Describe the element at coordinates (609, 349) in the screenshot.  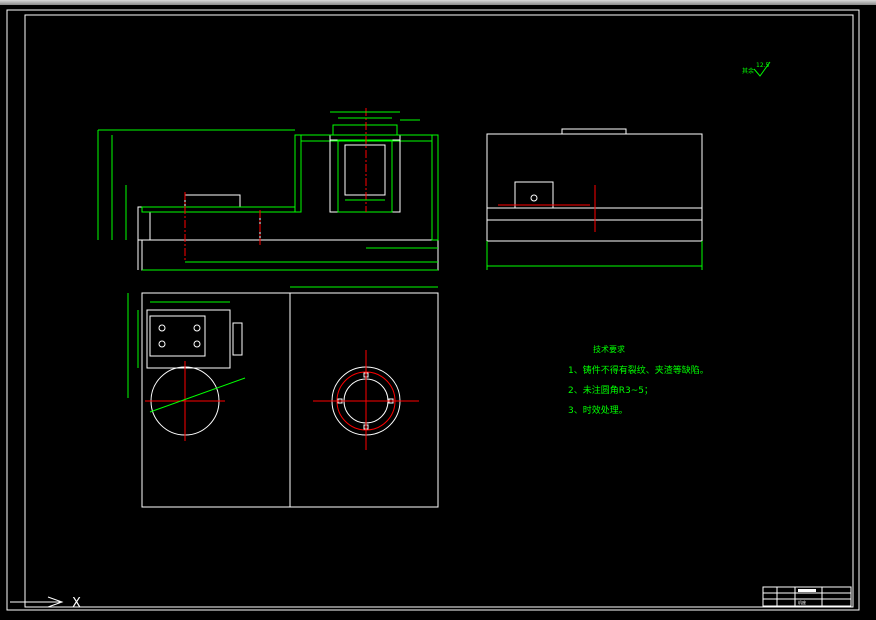
I see `tech-req-title: 技术要求` at that location.